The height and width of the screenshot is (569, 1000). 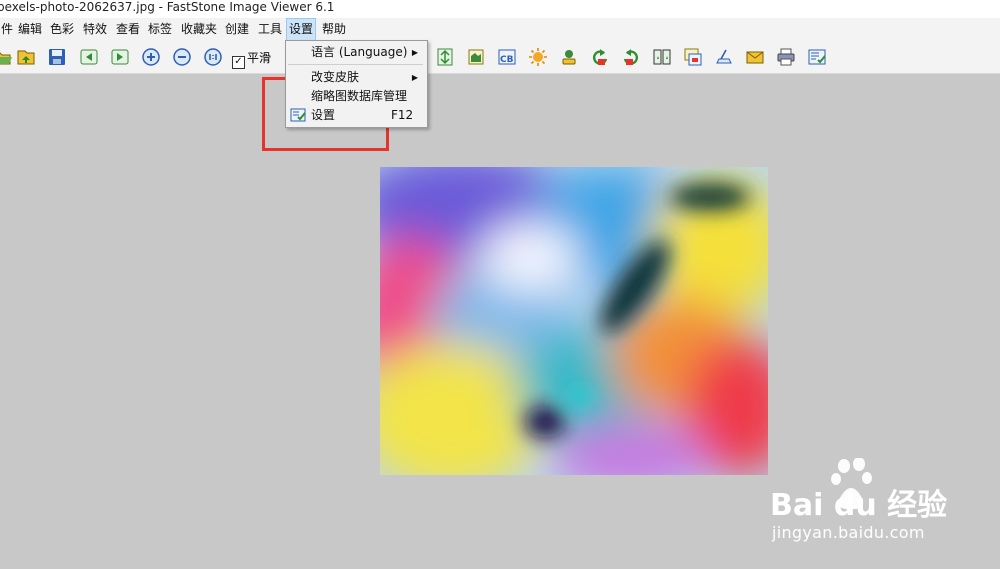 What do you see at coordinates (755, 57) in the screenshot?
I see `email-icon` at bounding box center [755, 57].